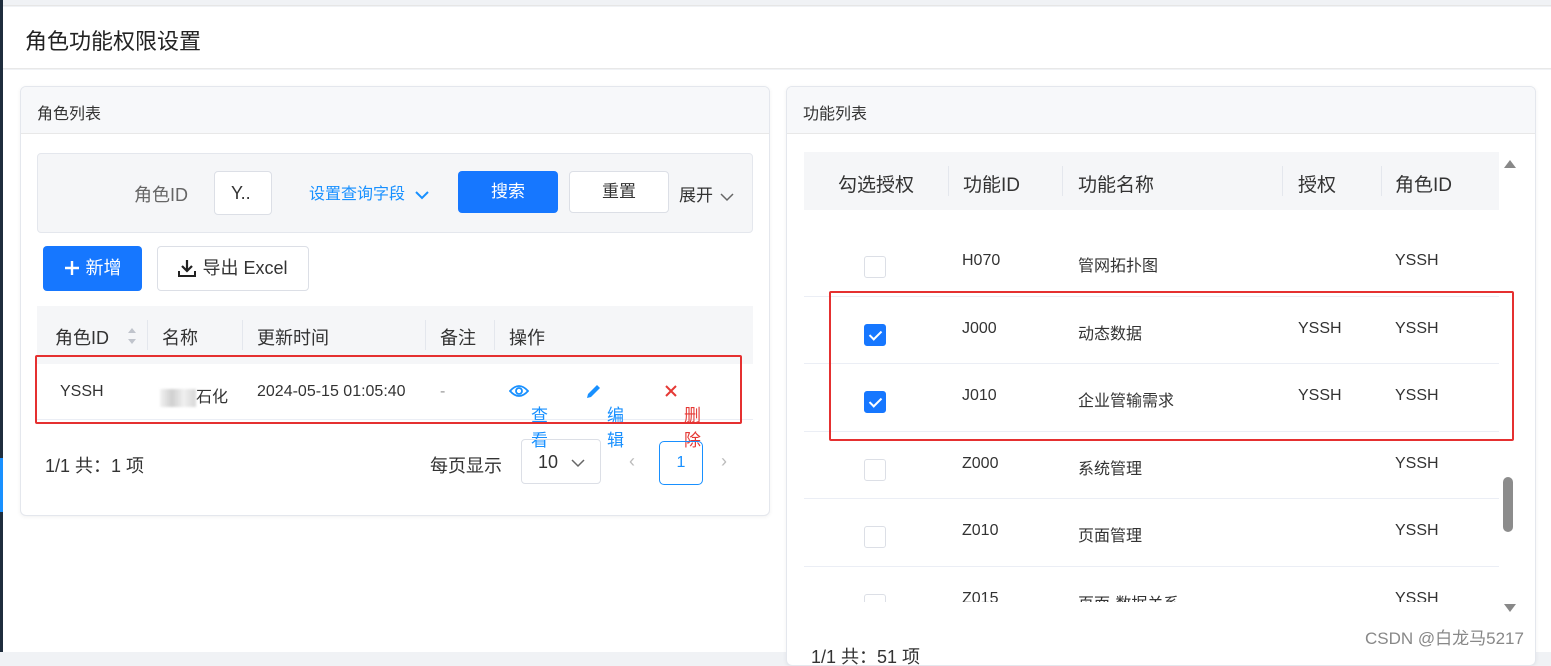 Image resolution: width=1551 pixels, height=666 pixels. What do you see at coordinates (103, 268) in the screenshot?
I see `add-label: 新增` at bounding box center [103, 268].